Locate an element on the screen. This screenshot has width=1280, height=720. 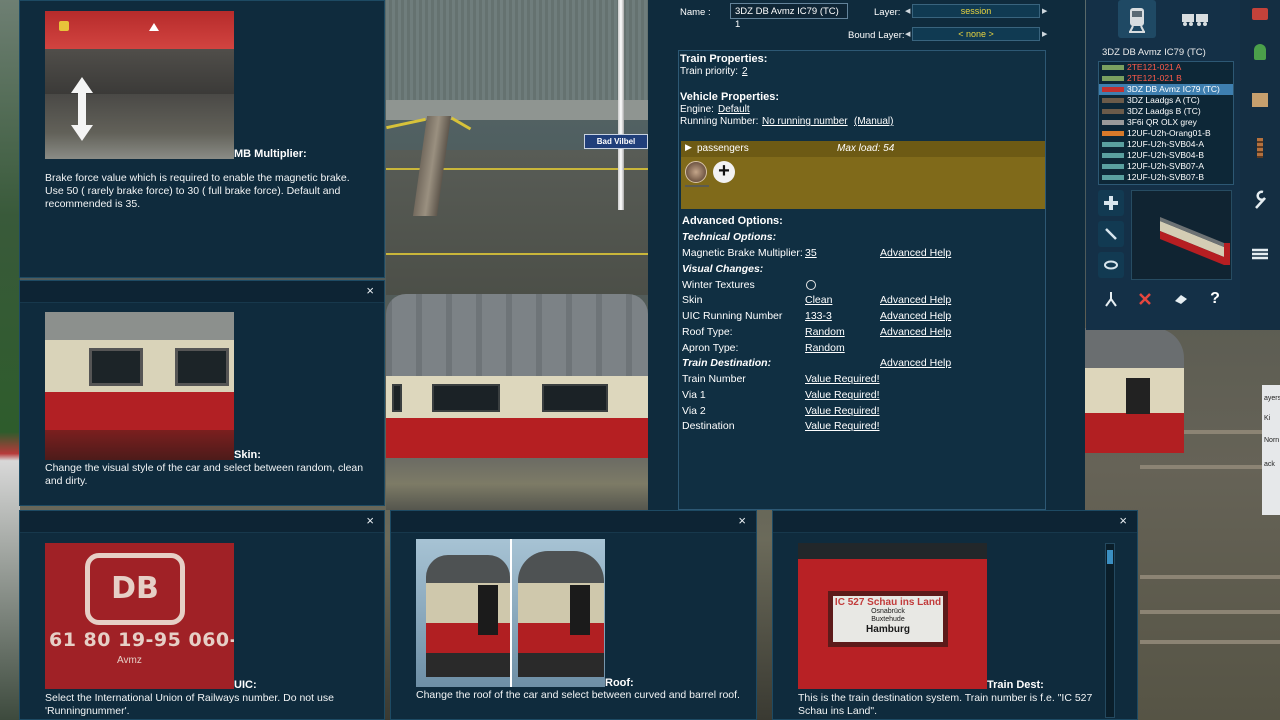
asset-list-item: 2TE121-021 A is located at coordinates (1166, 67).